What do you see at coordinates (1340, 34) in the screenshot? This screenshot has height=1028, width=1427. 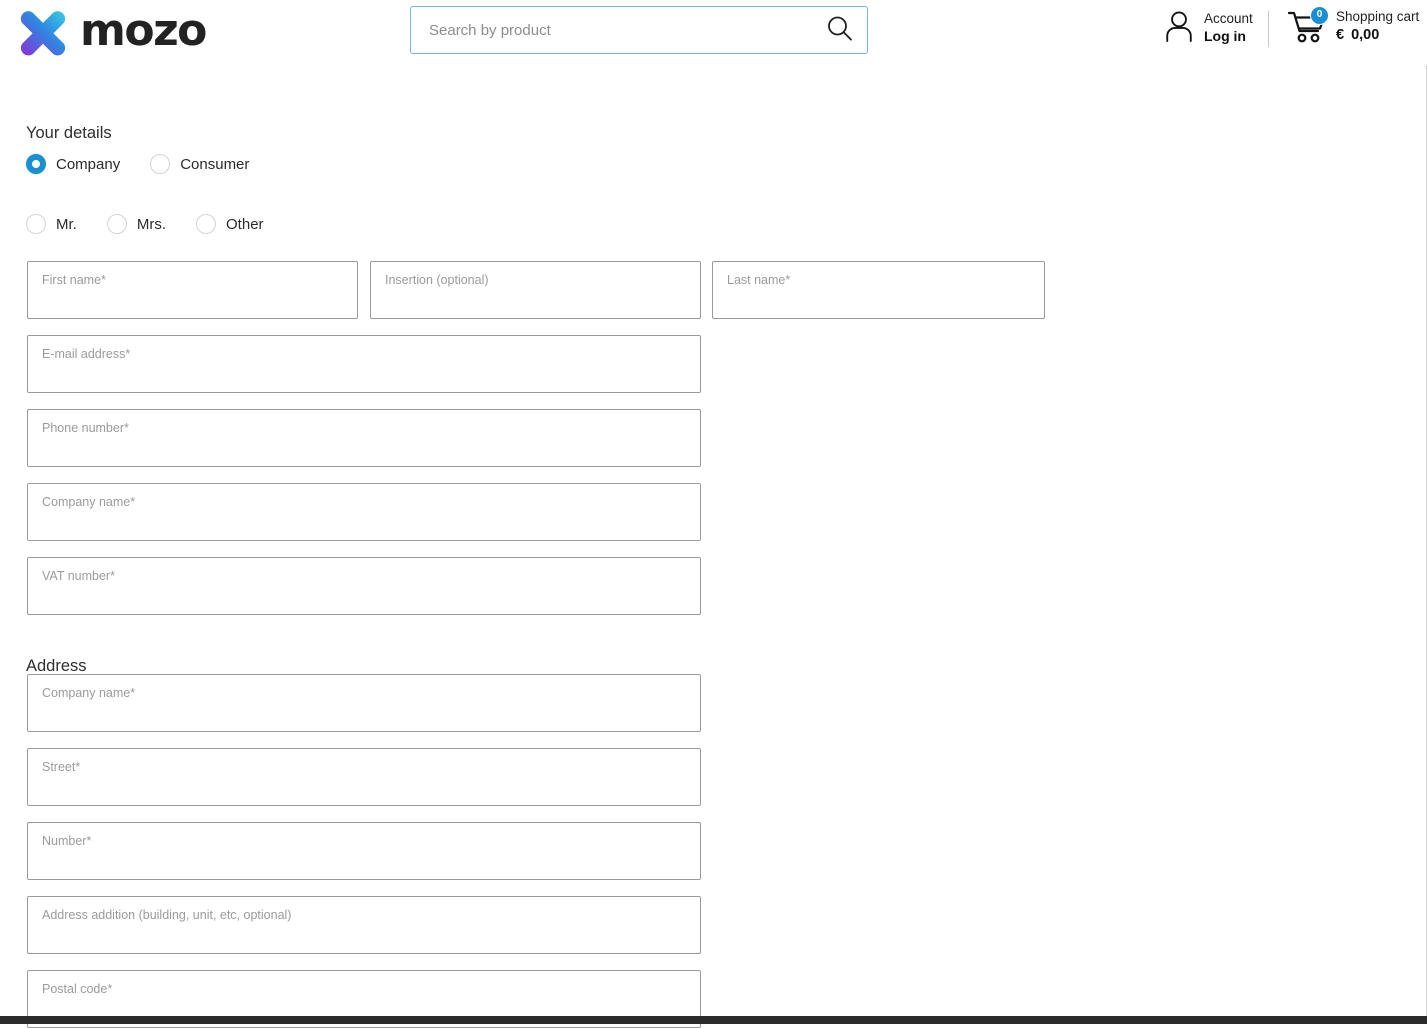 I see `cart-currency-symbol: €` at bounding box center [1340, 34].